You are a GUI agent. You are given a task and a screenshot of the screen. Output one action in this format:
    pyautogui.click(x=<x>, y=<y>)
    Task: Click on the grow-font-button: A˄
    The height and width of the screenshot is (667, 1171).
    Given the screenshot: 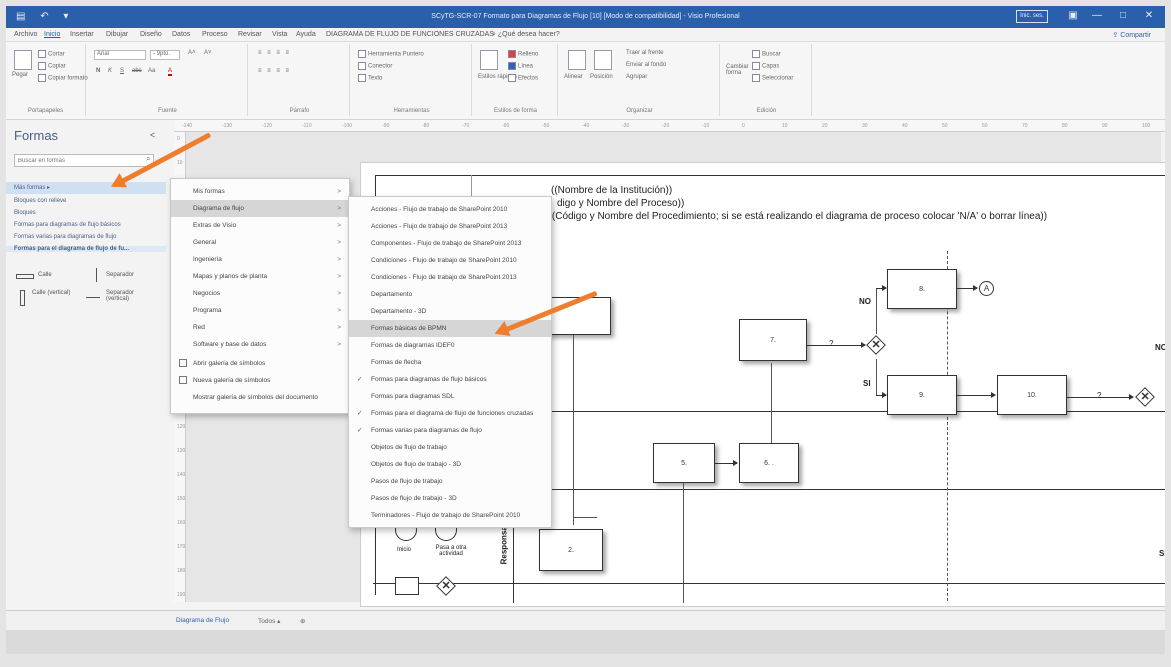 What is the action you would take?
    pyautogui.click(x=192, y=53)
    